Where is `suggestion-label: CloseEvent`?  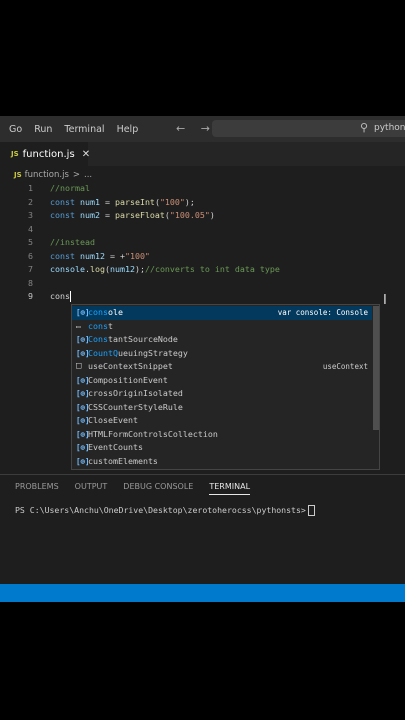
suggestion-label: CloseEvent is located at coordinates (113, 421).